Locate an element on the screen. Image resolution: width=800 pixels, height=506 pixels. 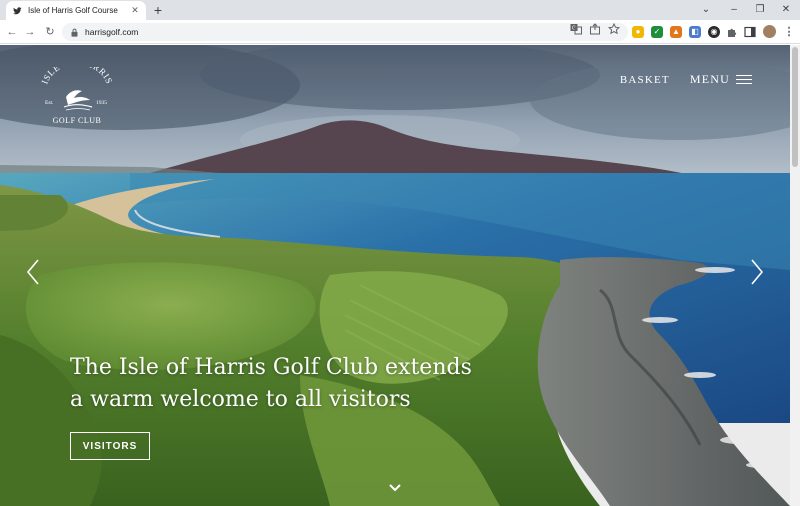
puzzle-icon is located at coordinates (732, 32).